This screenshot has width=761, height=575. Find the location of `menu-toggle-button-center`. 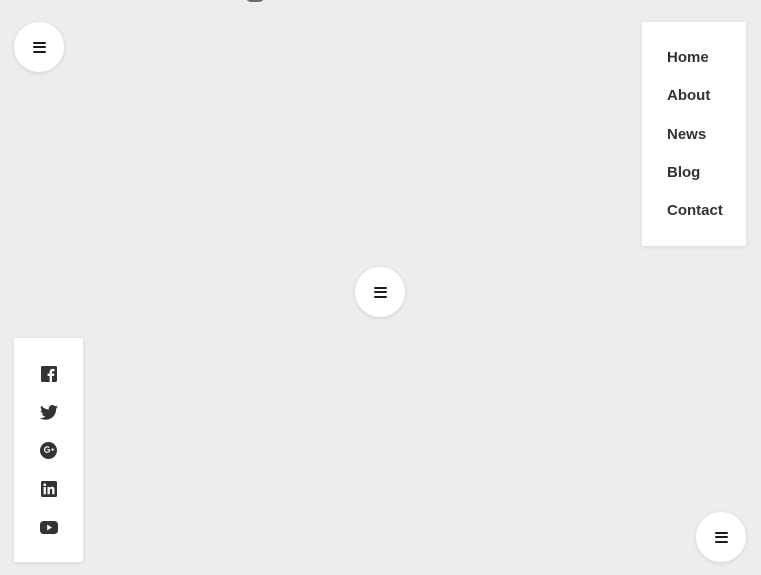

menu-toggle-button-center is located at coordinates (380, 292).